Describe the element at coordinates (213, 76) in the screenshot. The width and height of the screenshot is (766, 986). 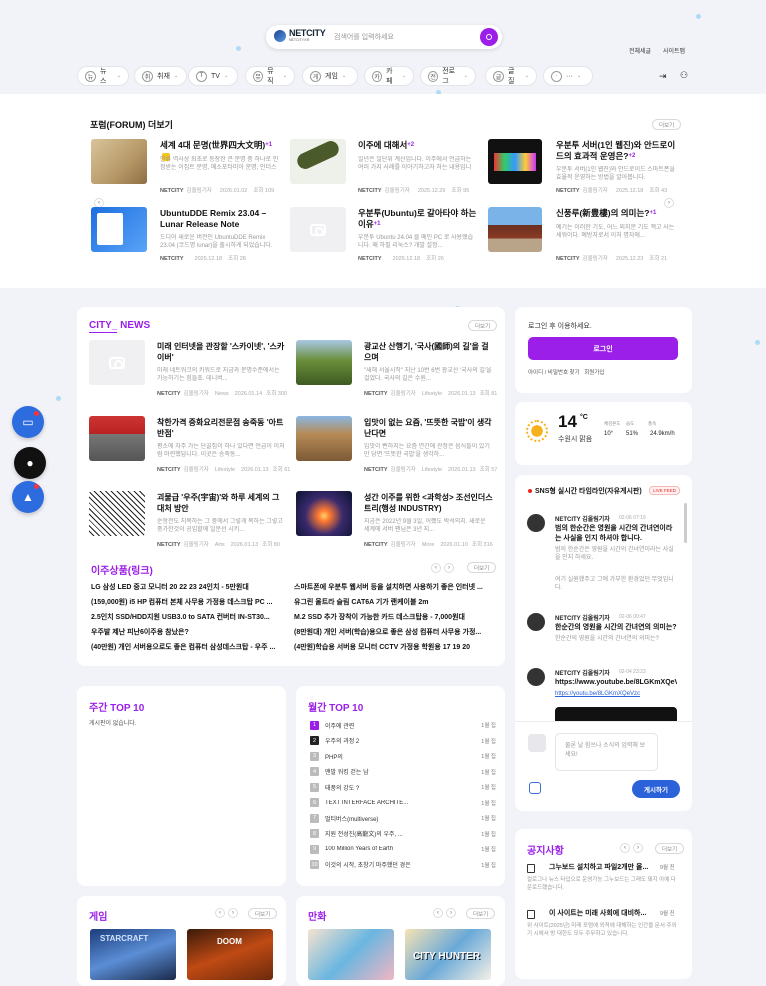
I see `nav-pill-2: T TV ⌄` at that location.